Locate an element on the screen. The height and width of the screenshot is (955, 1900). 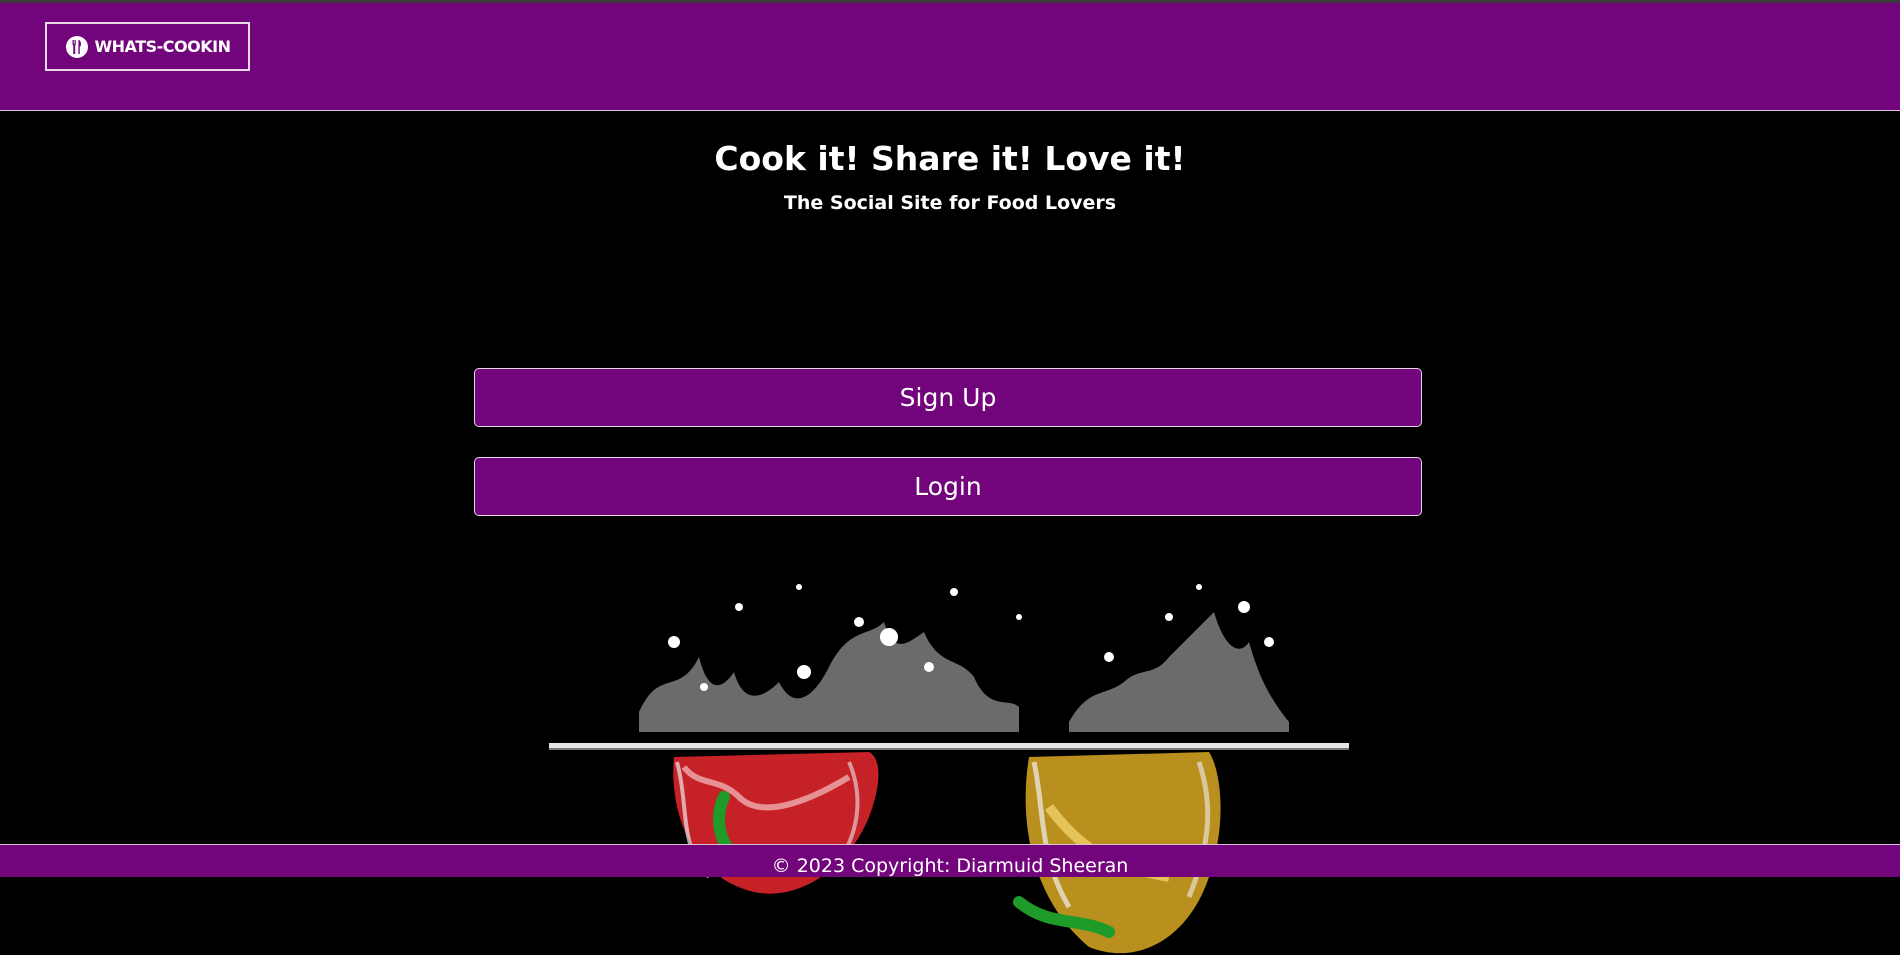
footer: © 2023 Copyright: Diarmuid Sheeran is located at coordinates (950, 860).